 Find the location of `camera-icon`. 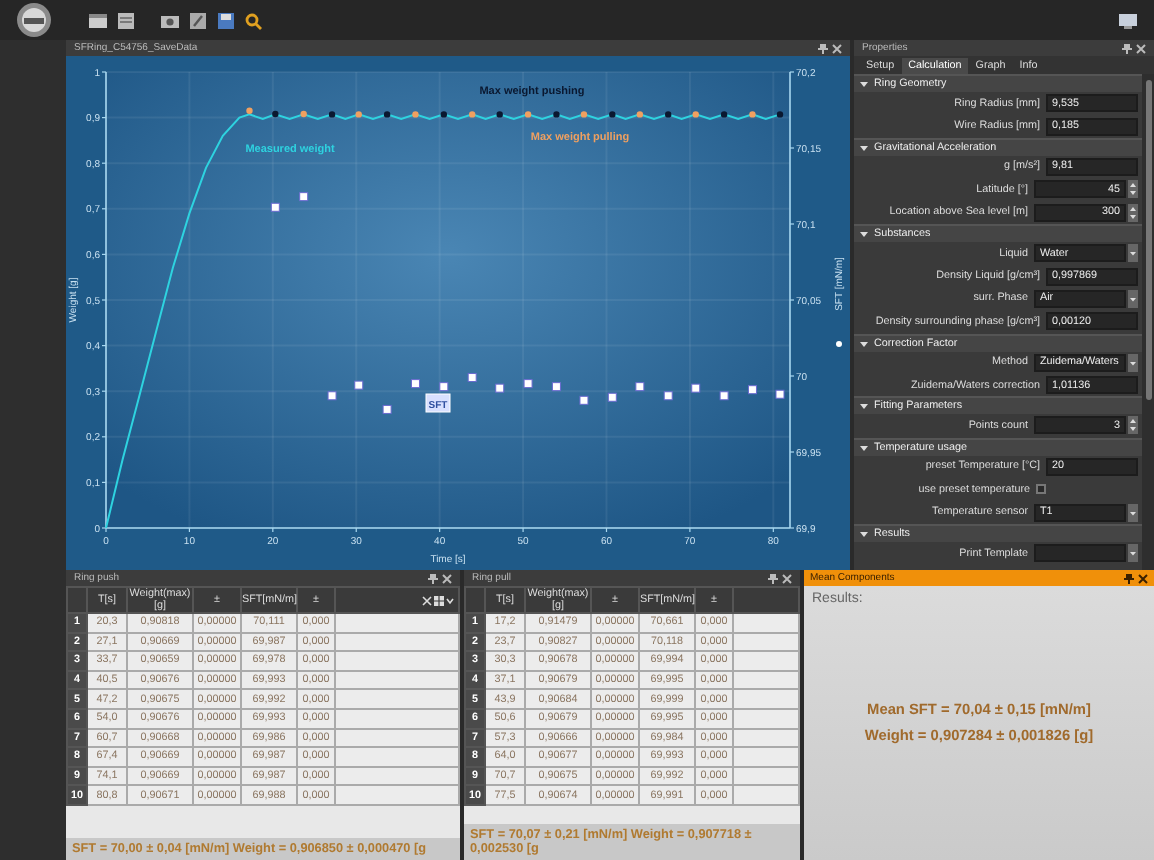

camera-icon is located at coordinates (170, 20).